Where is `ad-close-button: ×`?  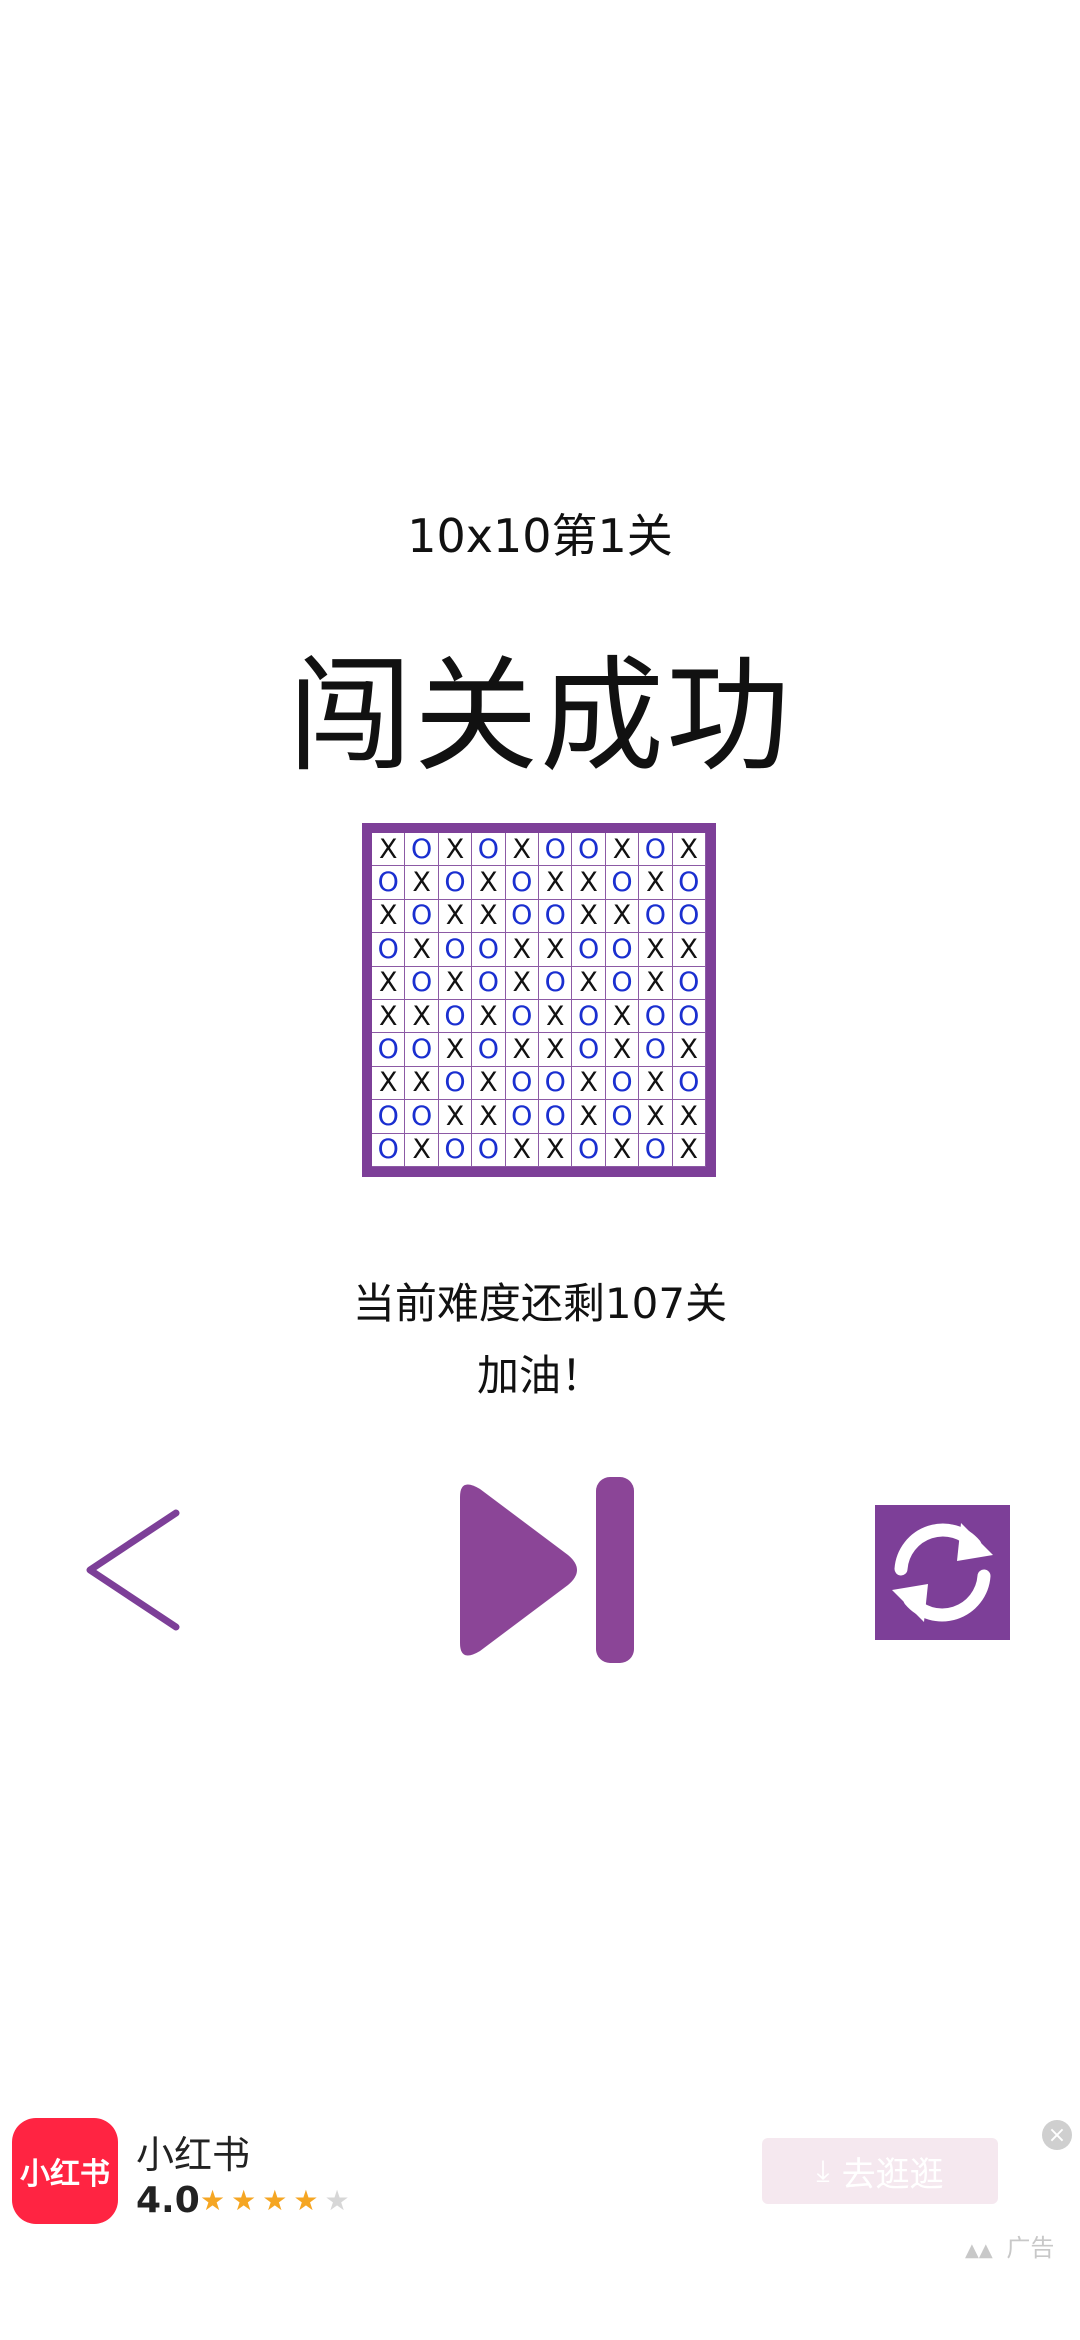 ad-close-button: × is located at coordinates (1057, 2135).